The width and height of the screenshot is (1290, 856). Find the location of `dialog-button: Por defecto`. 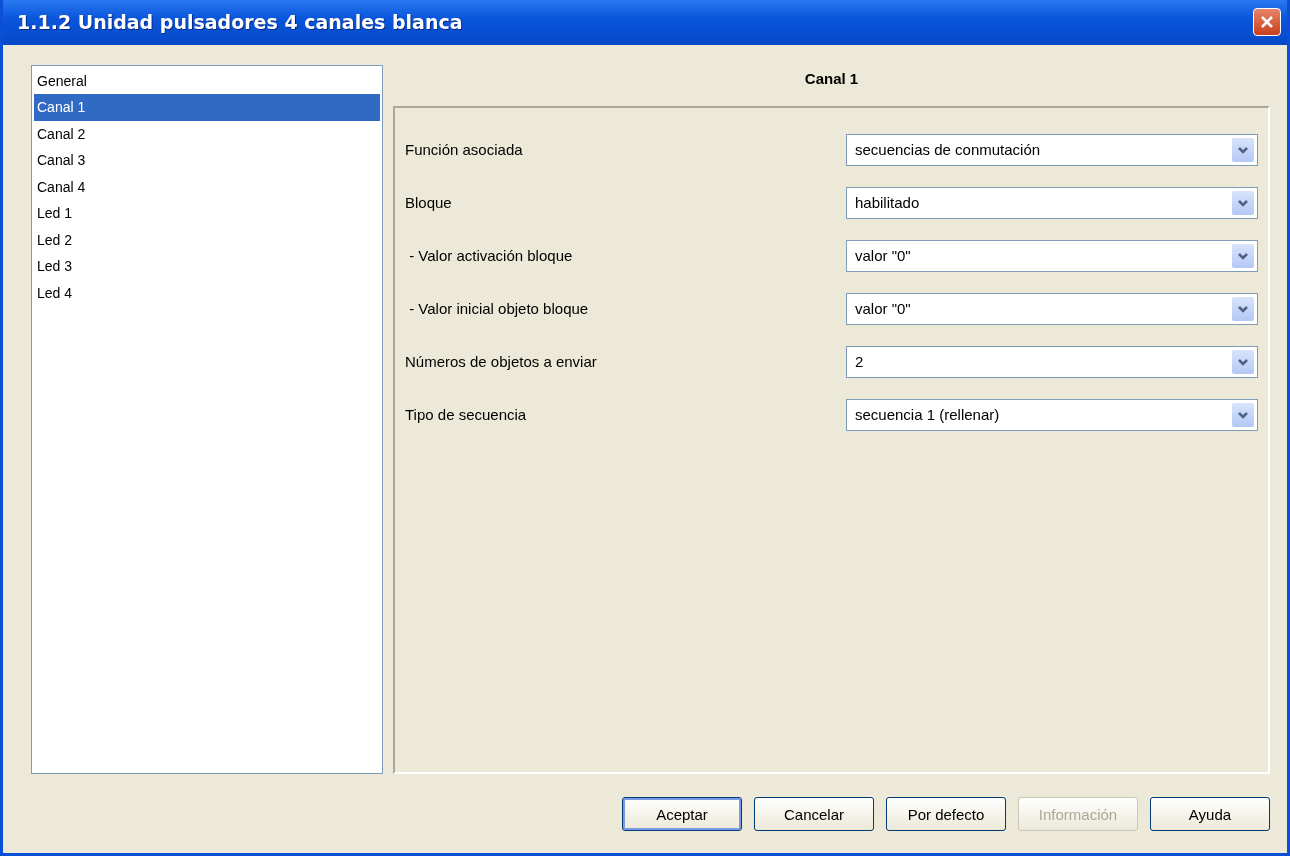

dialog-button: Por defecto is located at coordinates (946, 814).